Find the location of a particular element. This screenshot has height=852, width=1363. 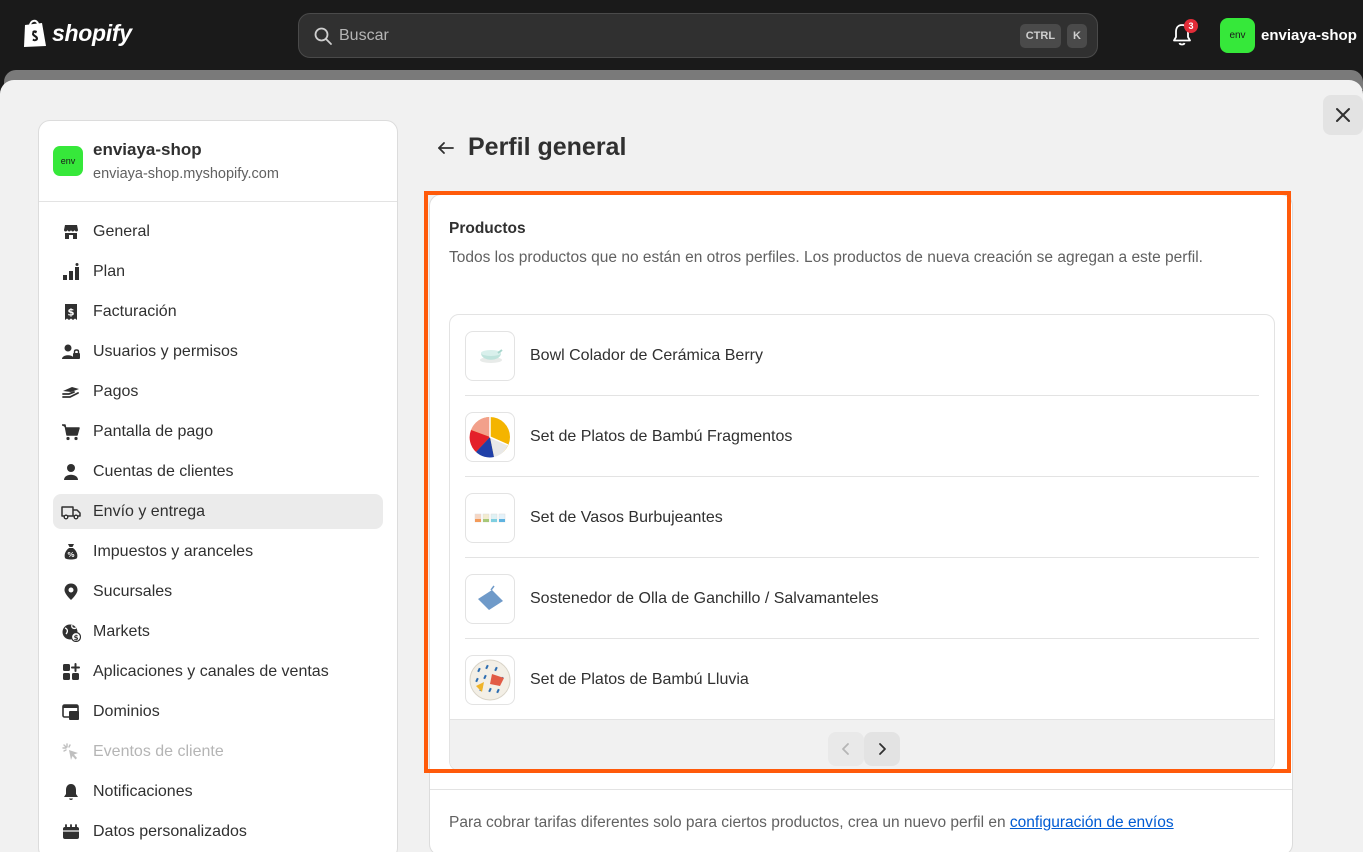

sidebar-store-domain: enviaya-shop.myshopify.com is located at coordinates (186, 174).